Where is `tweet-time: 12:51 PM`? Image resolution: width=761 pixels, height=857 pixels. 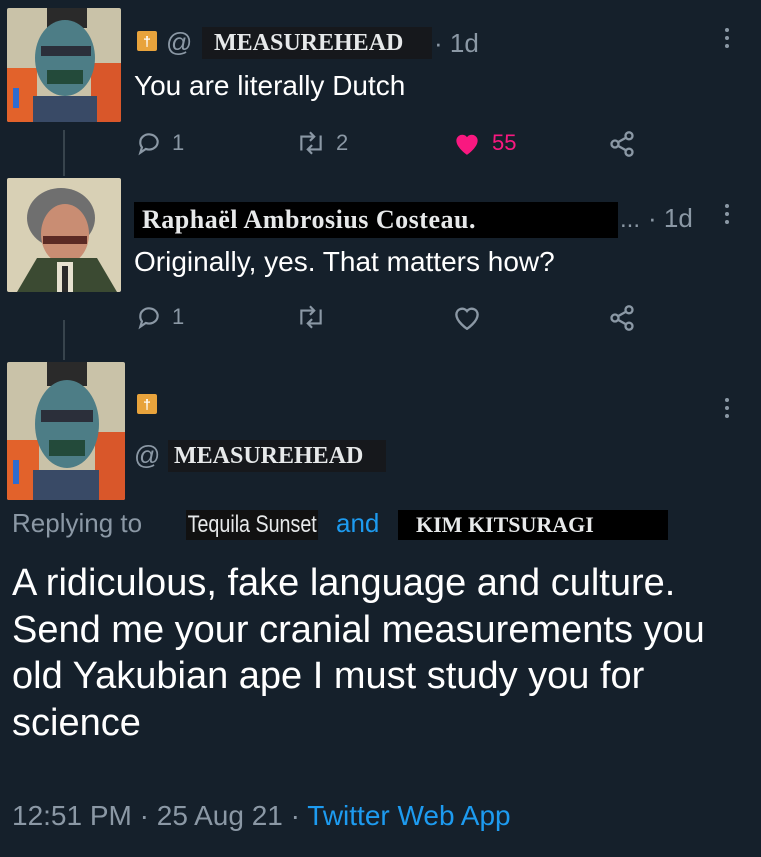
tweet-time: 12:51 PM is located at coordinates (72, 815).